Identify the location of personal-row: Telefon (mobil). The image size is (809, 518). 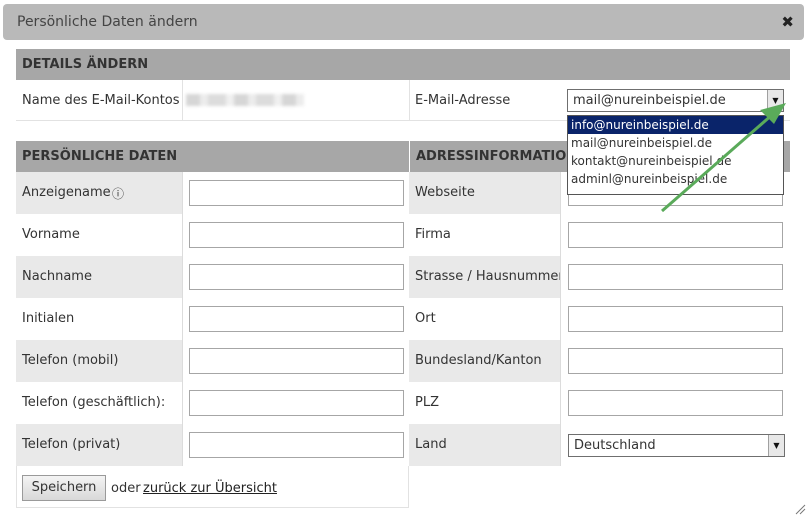
(213, 361).